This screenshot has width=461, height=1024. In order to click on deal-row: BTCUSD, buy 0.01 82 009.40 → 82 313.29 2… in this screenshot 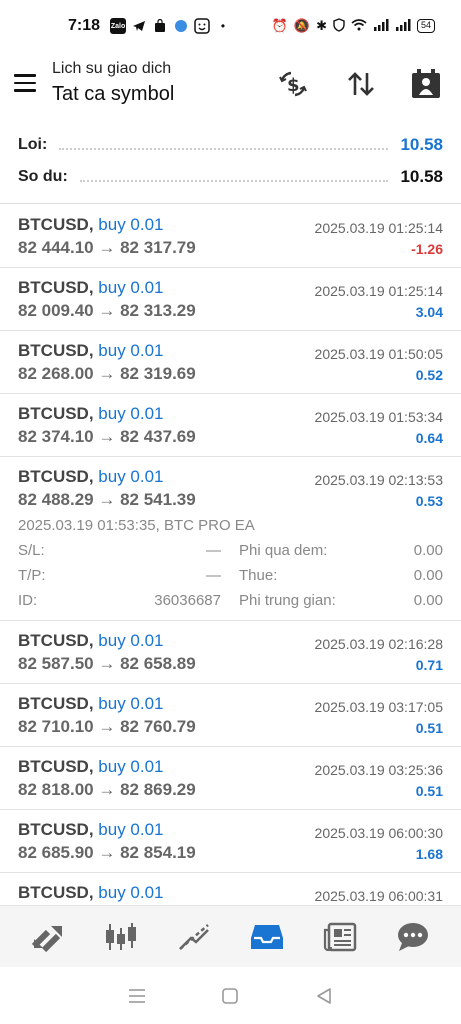, I will do `click(230, 299)`.